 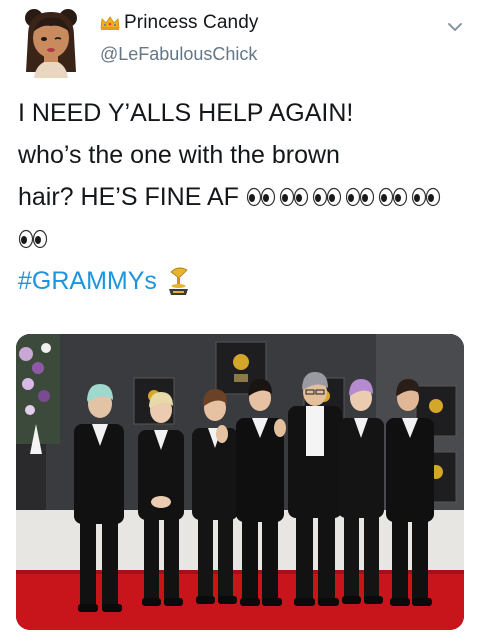 What do you see at coordinates (178, 281) in the screenshot?
I see `gramophone-trophy-icon` at bounding box center [178, 281].